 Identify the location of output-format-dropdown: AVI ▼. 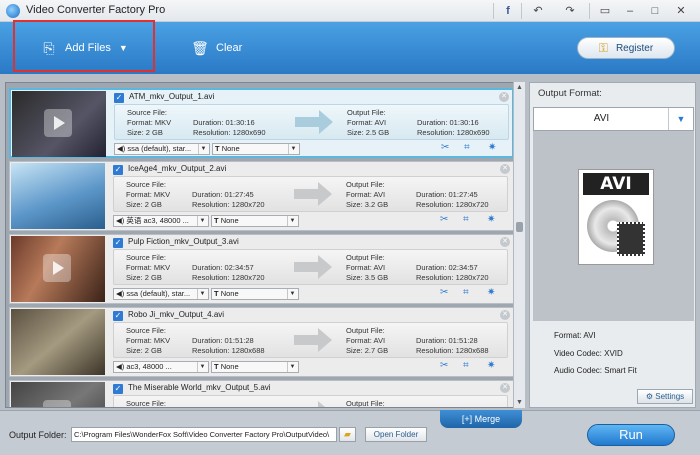
(613, 119).